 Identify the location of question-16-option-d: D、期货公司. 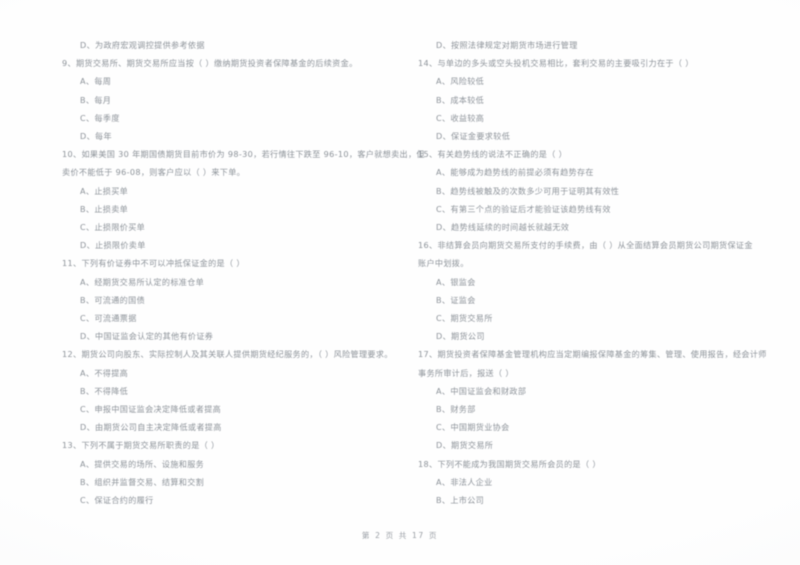
(460, 336).